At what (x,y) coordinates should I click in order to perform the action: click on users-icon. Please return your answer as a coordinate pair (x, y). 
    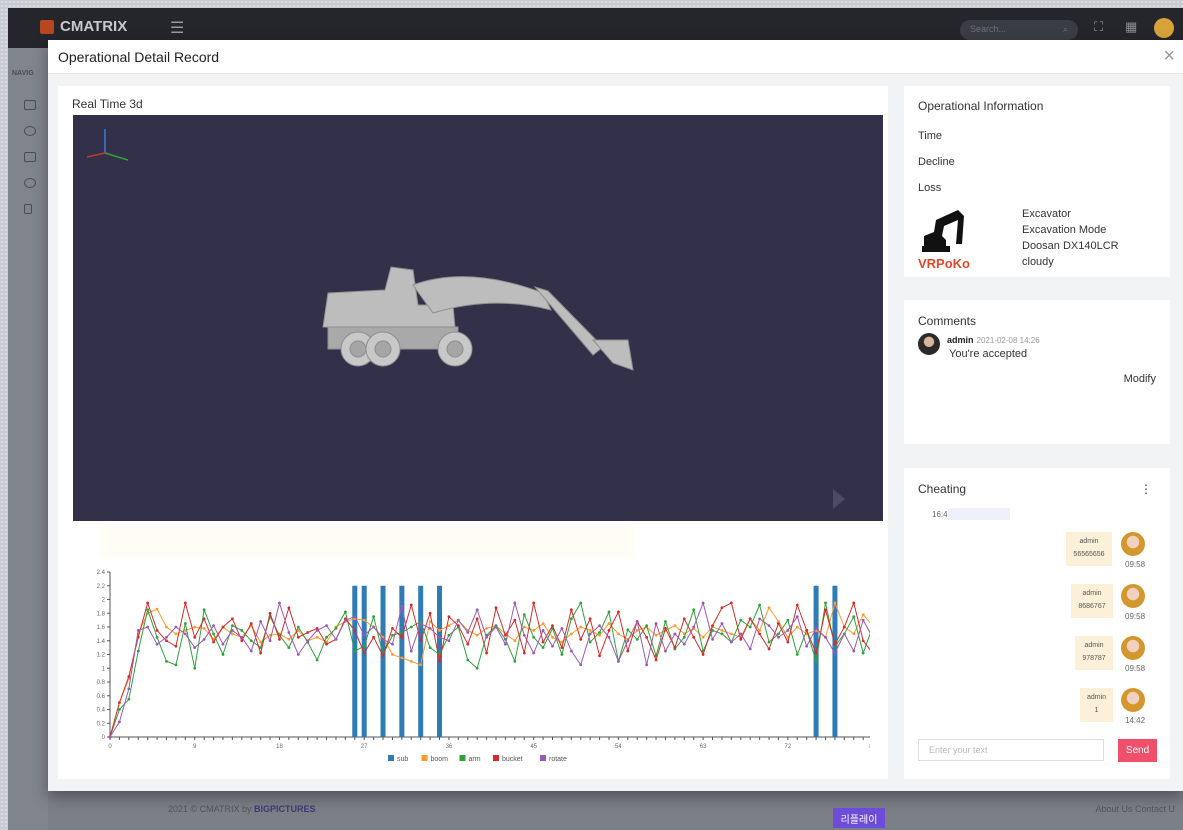
    Looking at the image, I should click on (30, 131).